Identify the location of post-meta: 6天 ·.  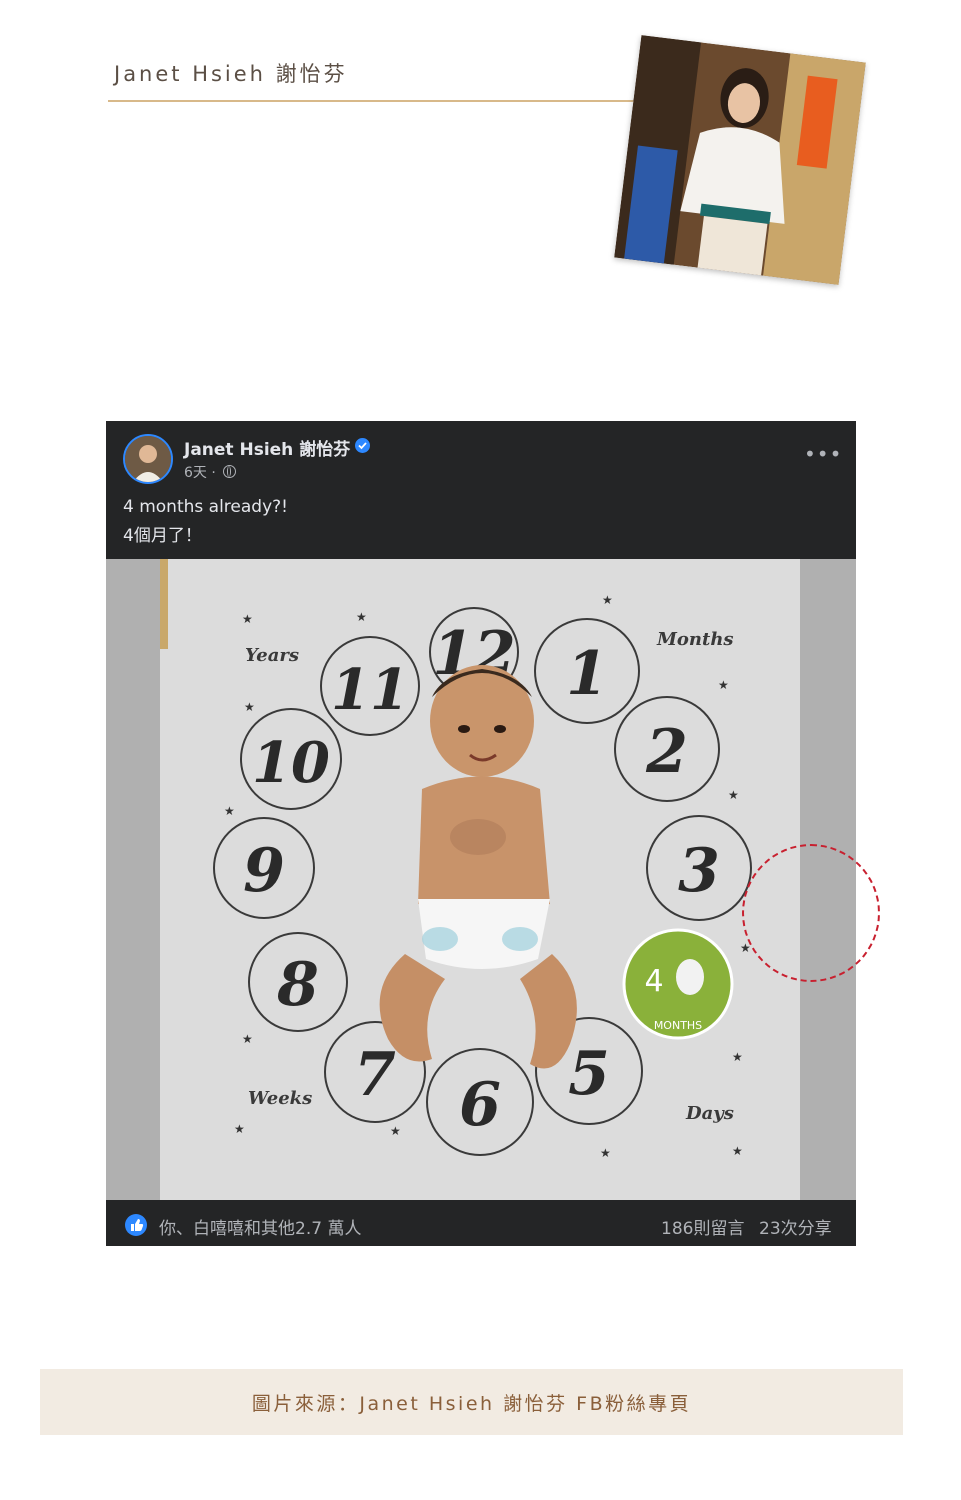
(210, 472).